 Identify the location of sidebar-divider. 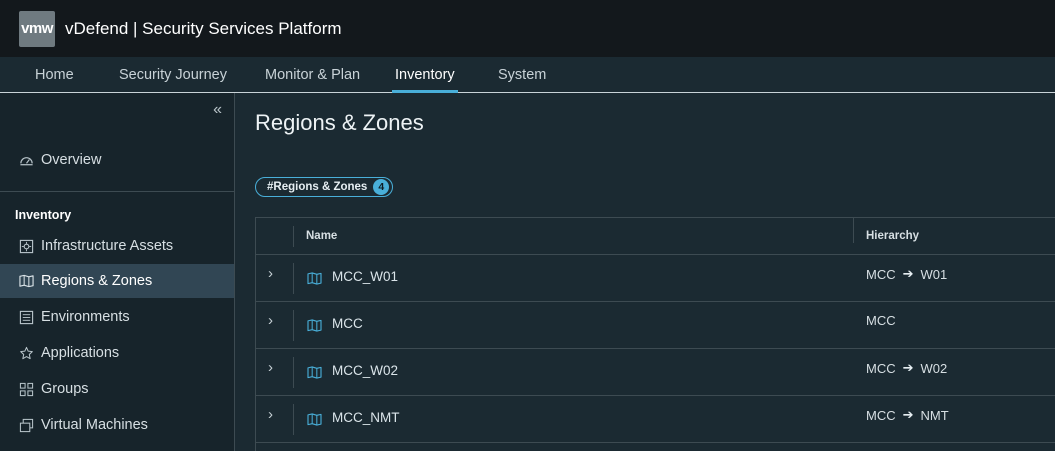
(117, 191).